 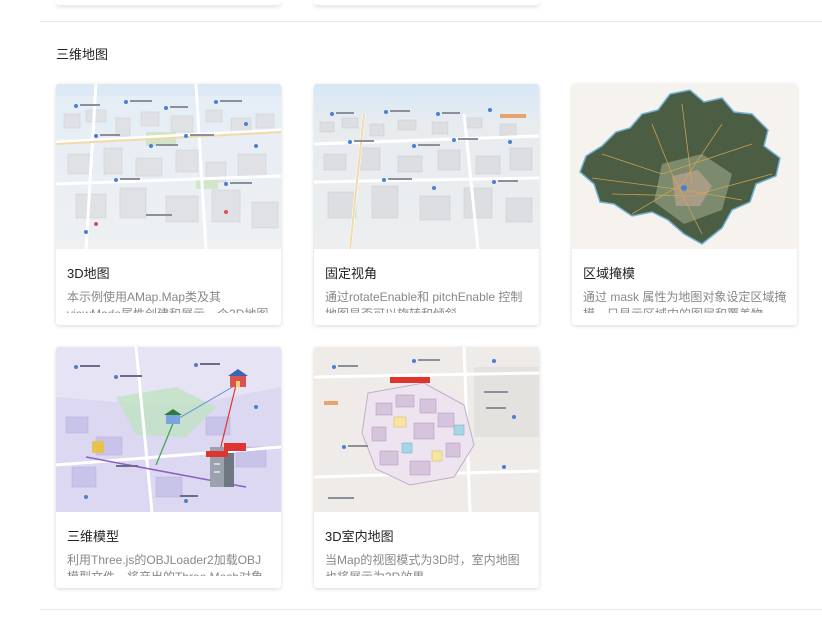 I want to click on card-description: 通过 mask 属性为地图对象设定区域掩模，只显示区域内的图层和覆盖物, so click(x=685, y=301).